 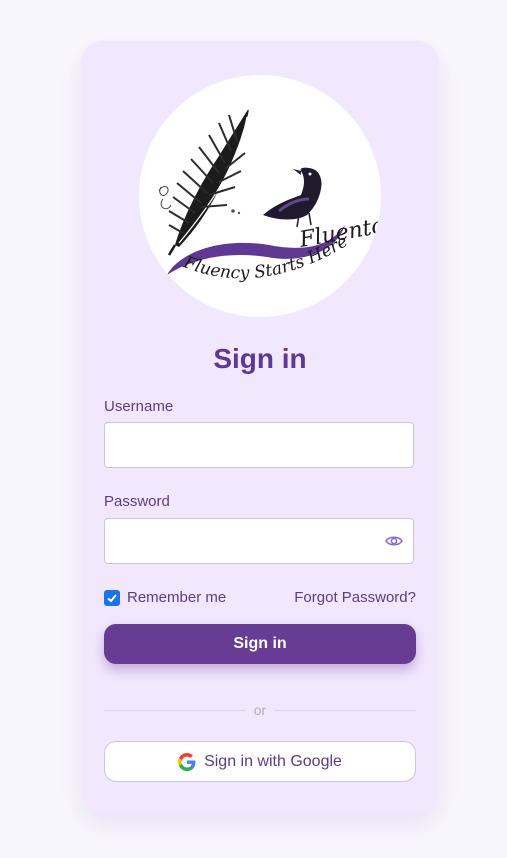 What do you see at coordinates (273, 761) in the screenshot?
I see `google-sign-in-label: Sign in with Google` at bounding box center [273, 761].